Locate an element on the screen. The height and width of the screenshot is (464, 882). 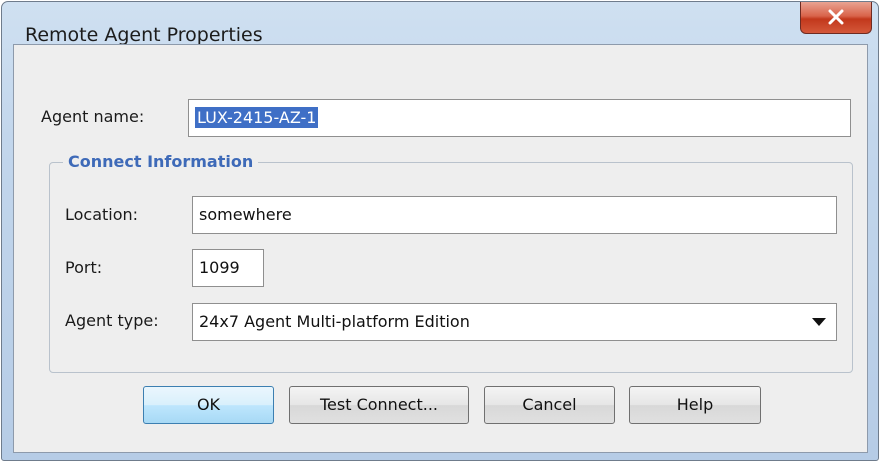
close-icon is located at coordinates (836, 17).